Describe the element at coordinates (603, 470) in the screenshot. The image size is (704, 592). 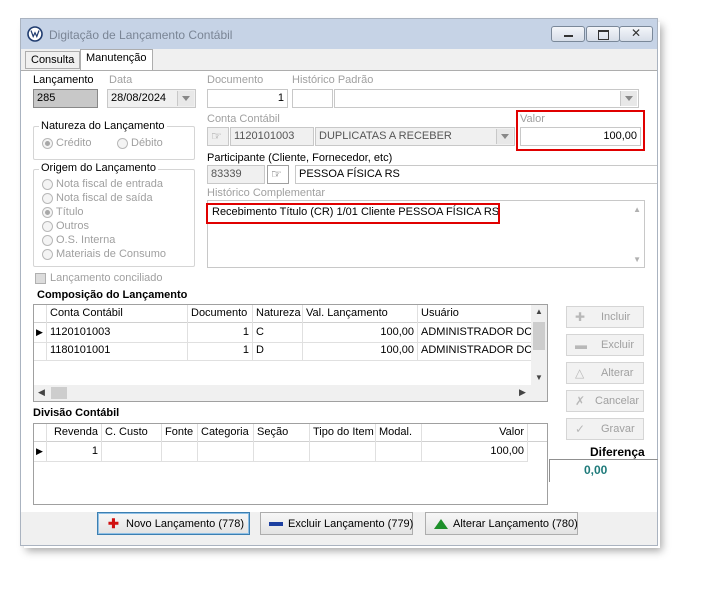
I see `diferenca-box: 0,00` at that location.